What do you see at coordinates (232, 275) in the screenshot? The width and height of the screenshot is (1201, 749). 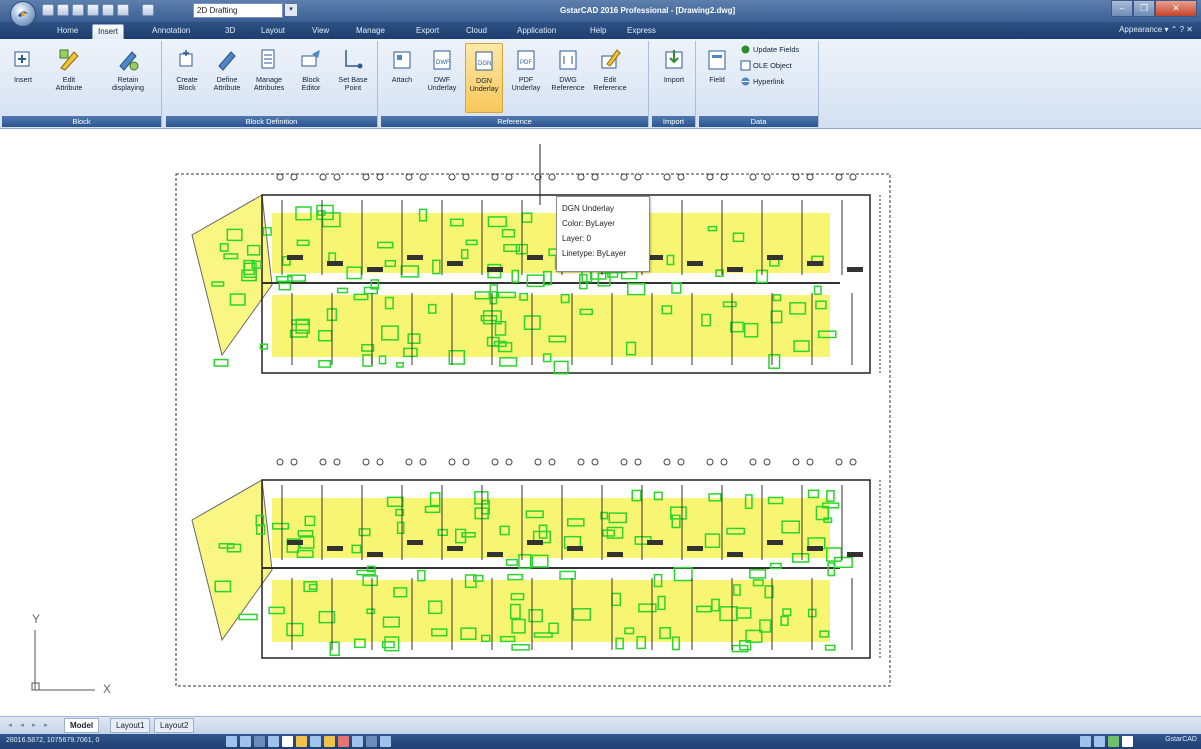 I see `left-wing` at bounding box center [232, 275].